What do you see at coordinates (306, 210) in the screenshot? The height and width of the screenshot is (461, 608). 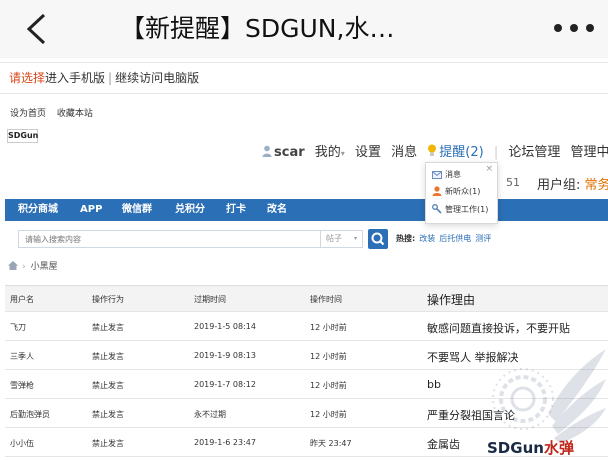 I see `main-nav: 积分商城 APP 微信群 兑积分 打卡 改名` at bounding box center [306, 210].